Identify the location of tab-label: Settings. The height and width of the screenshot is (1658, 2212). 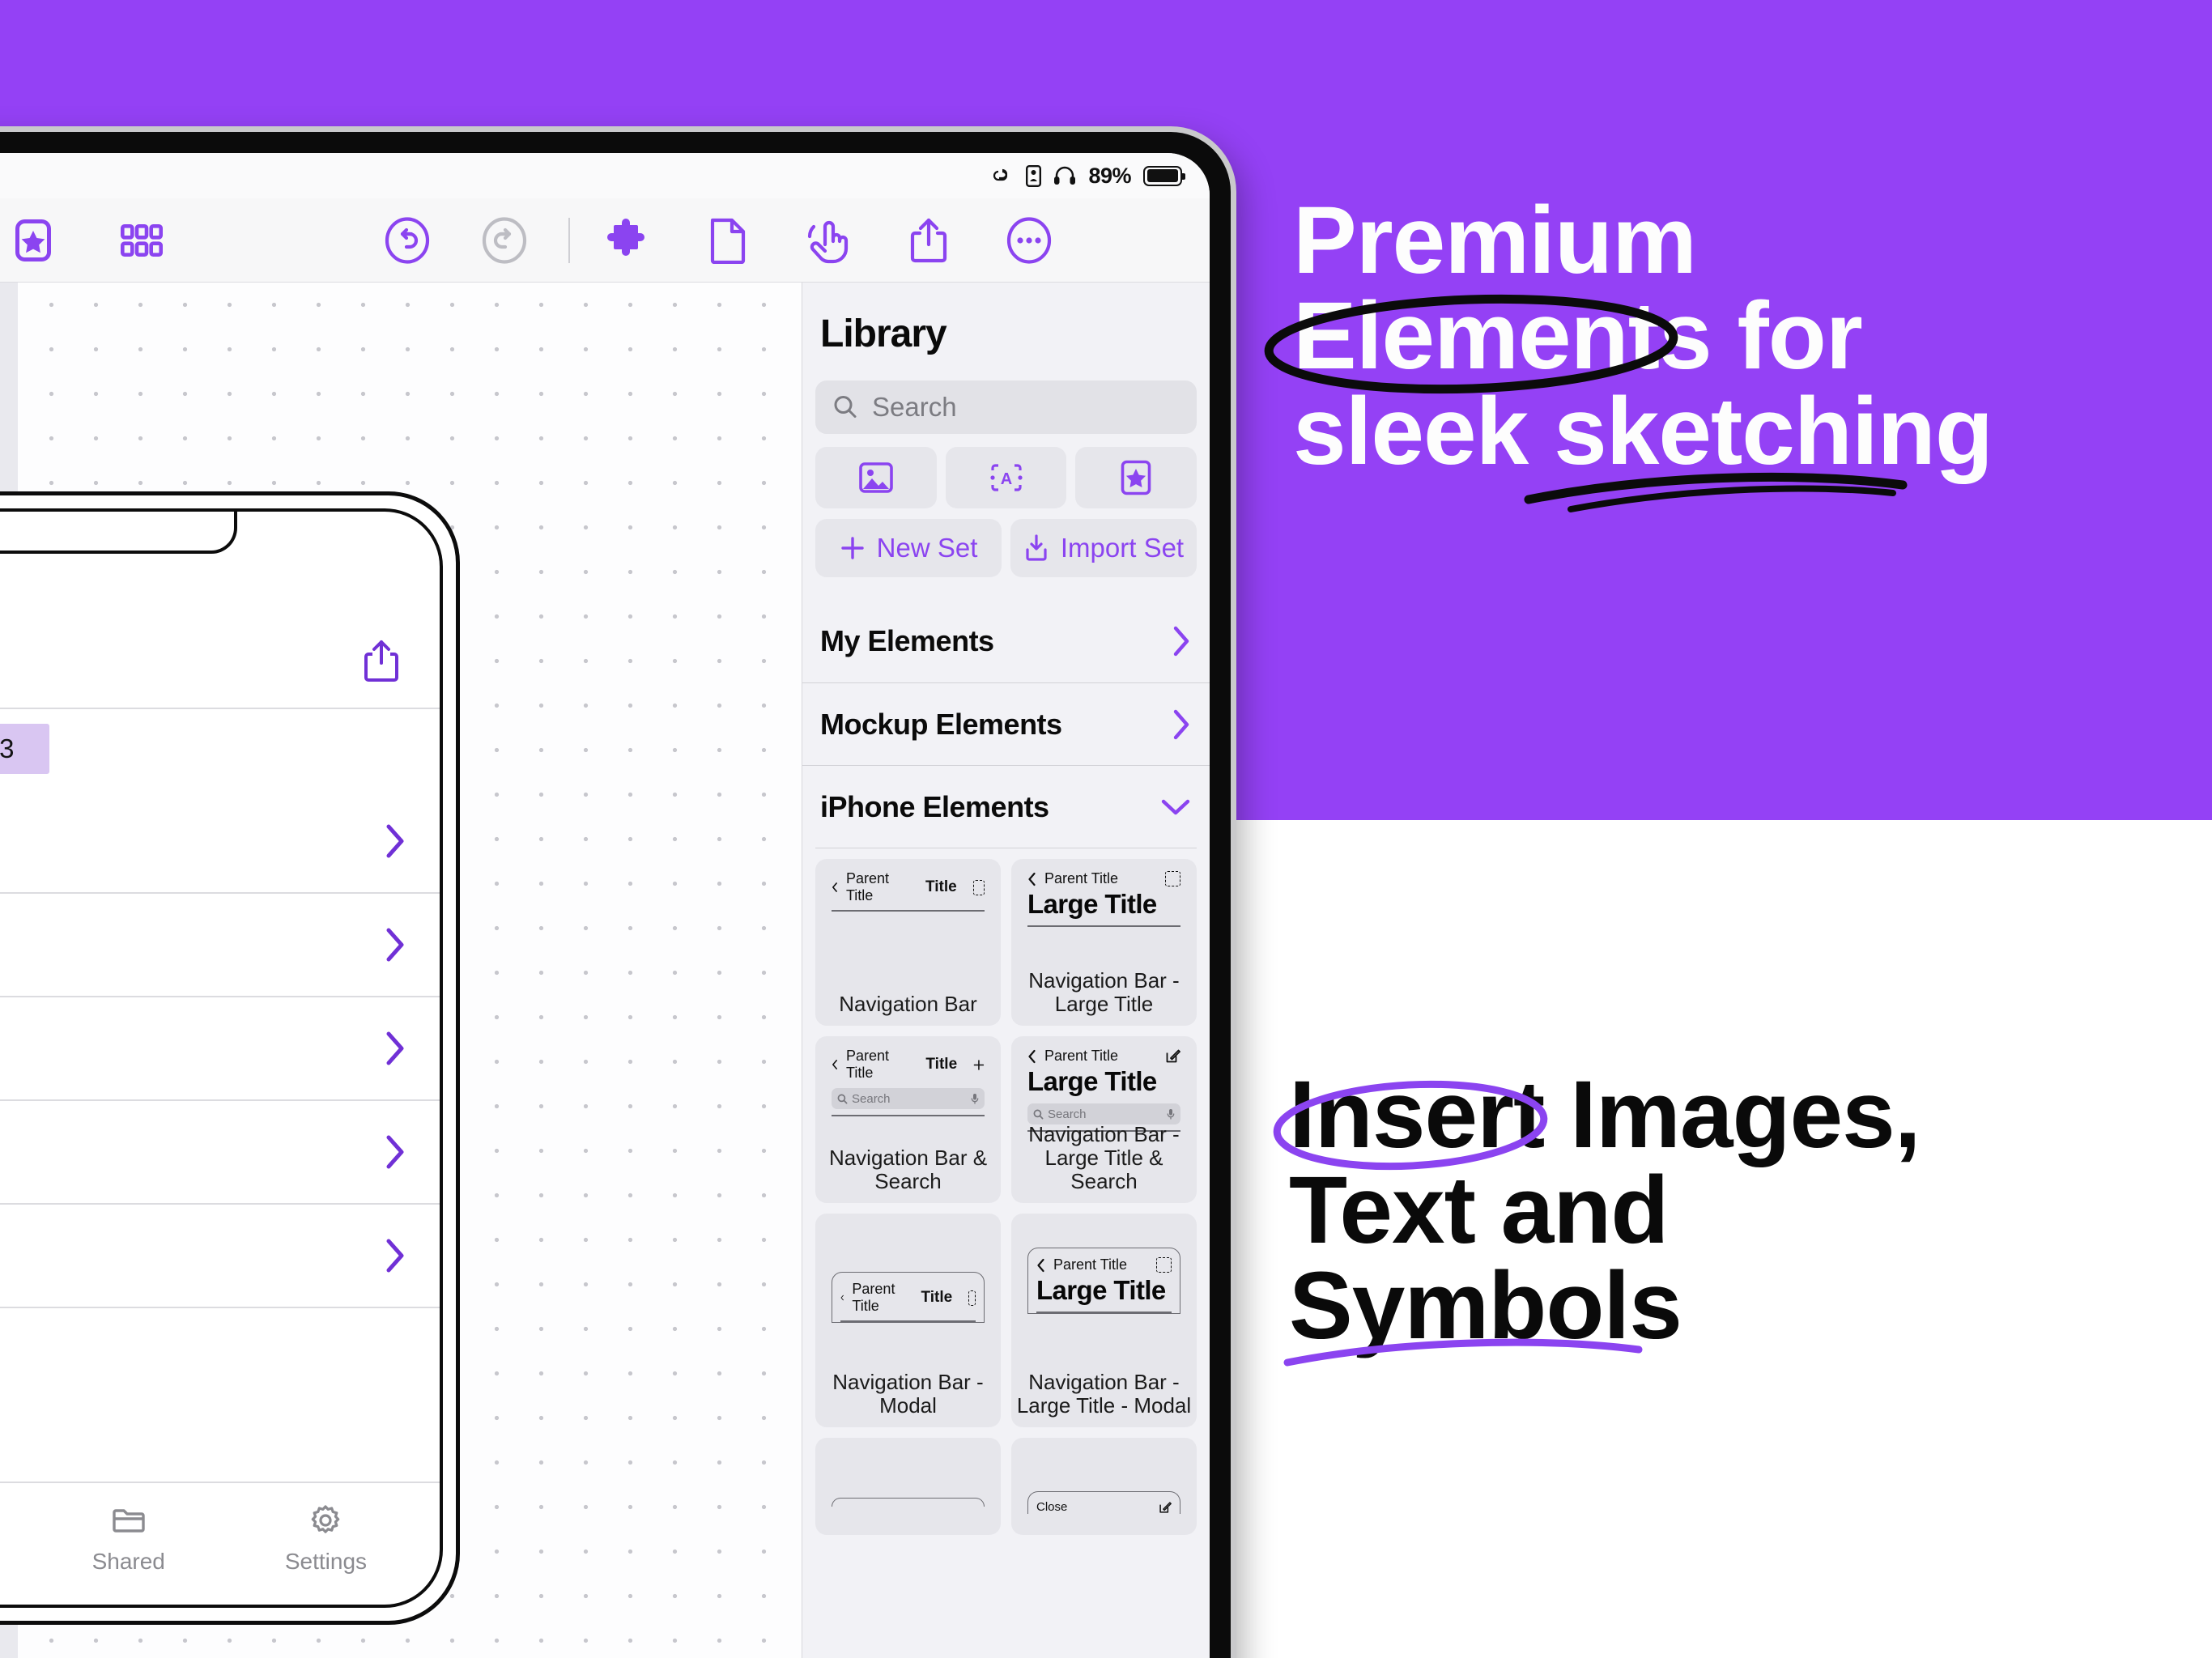
(326, 1561).